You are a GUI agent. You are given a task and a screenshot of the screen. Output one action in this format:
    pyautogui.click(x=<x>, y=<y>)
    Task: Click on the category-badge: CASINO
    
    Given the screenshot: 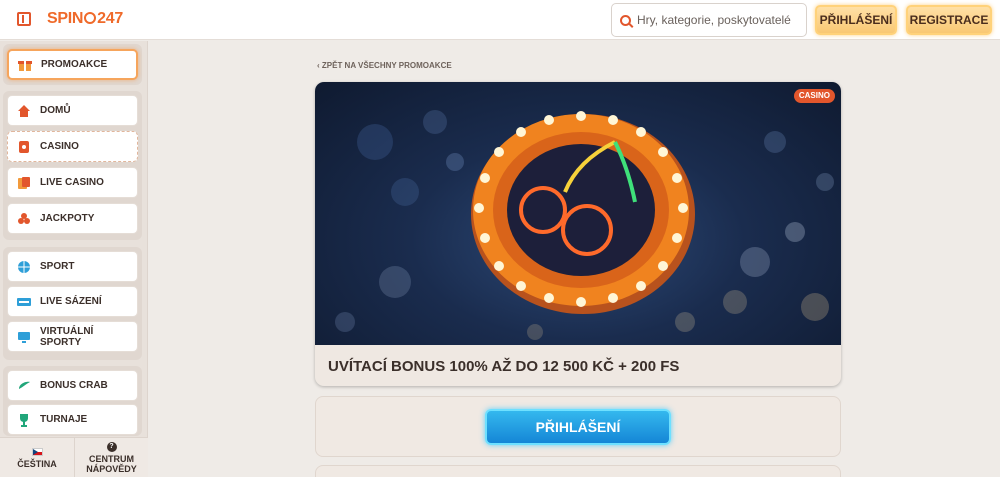 What is the action you would take?
    pyautogui.click(x=814, y=96)
    